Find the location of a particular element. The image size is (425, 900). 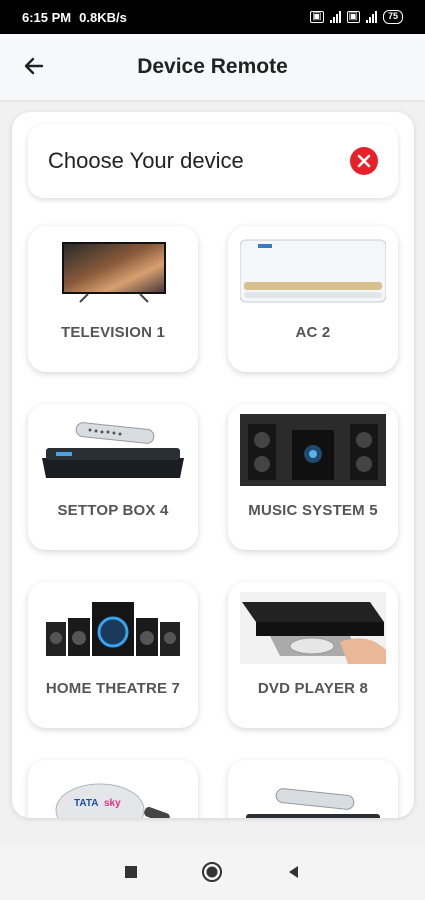

air-conditioner-image is located at coordinates (313, 272).